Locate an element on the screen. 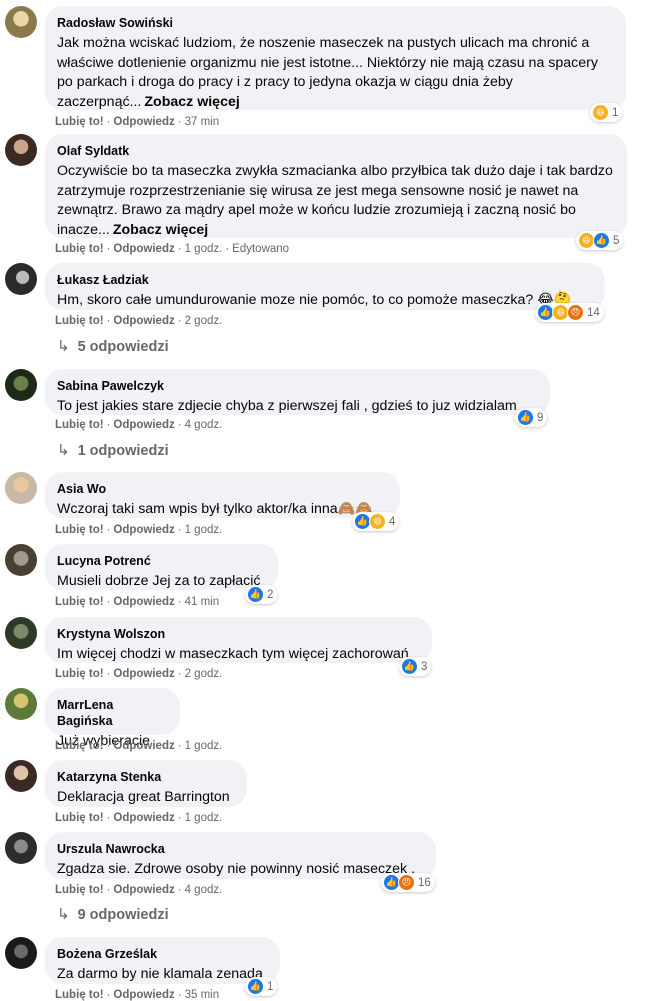 The width and height of the screenshot is (661, 1001). reaction-summary: 👍 😠 16 is located at coordinates (408, 882).